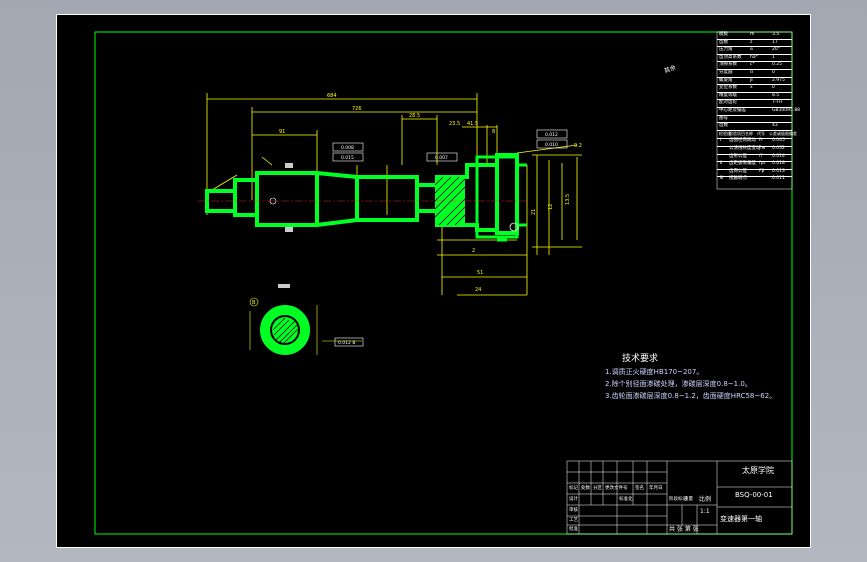  What do you see at coordinates (776, 34) in the screenshot?
I see `gear-param-value: 3.5` at bounding box center [776, 34].